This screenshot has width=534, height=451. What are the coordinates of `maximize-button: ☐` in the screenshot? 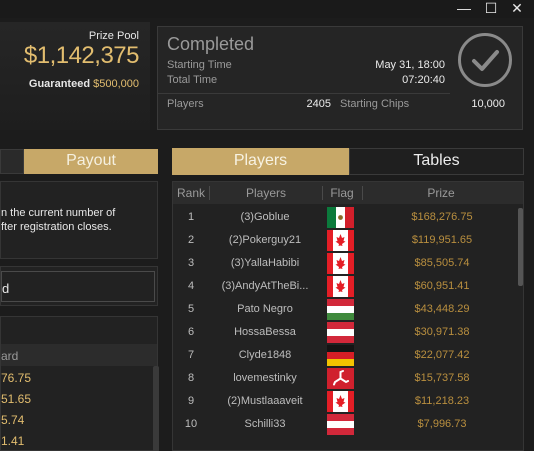 It's located at (491, 9).